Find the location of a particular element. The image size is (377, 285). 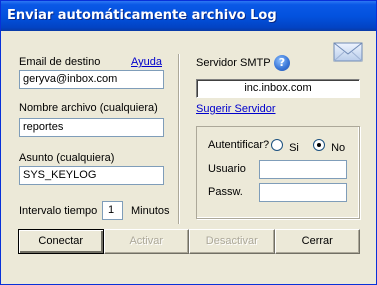

user-label: Usuario is located at coordinates (227, 169).